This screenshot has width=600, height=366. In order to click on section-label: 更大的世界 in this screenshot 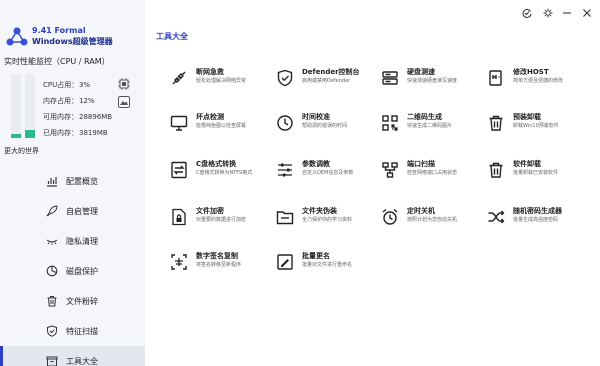, I will do `click(21, 151)`.